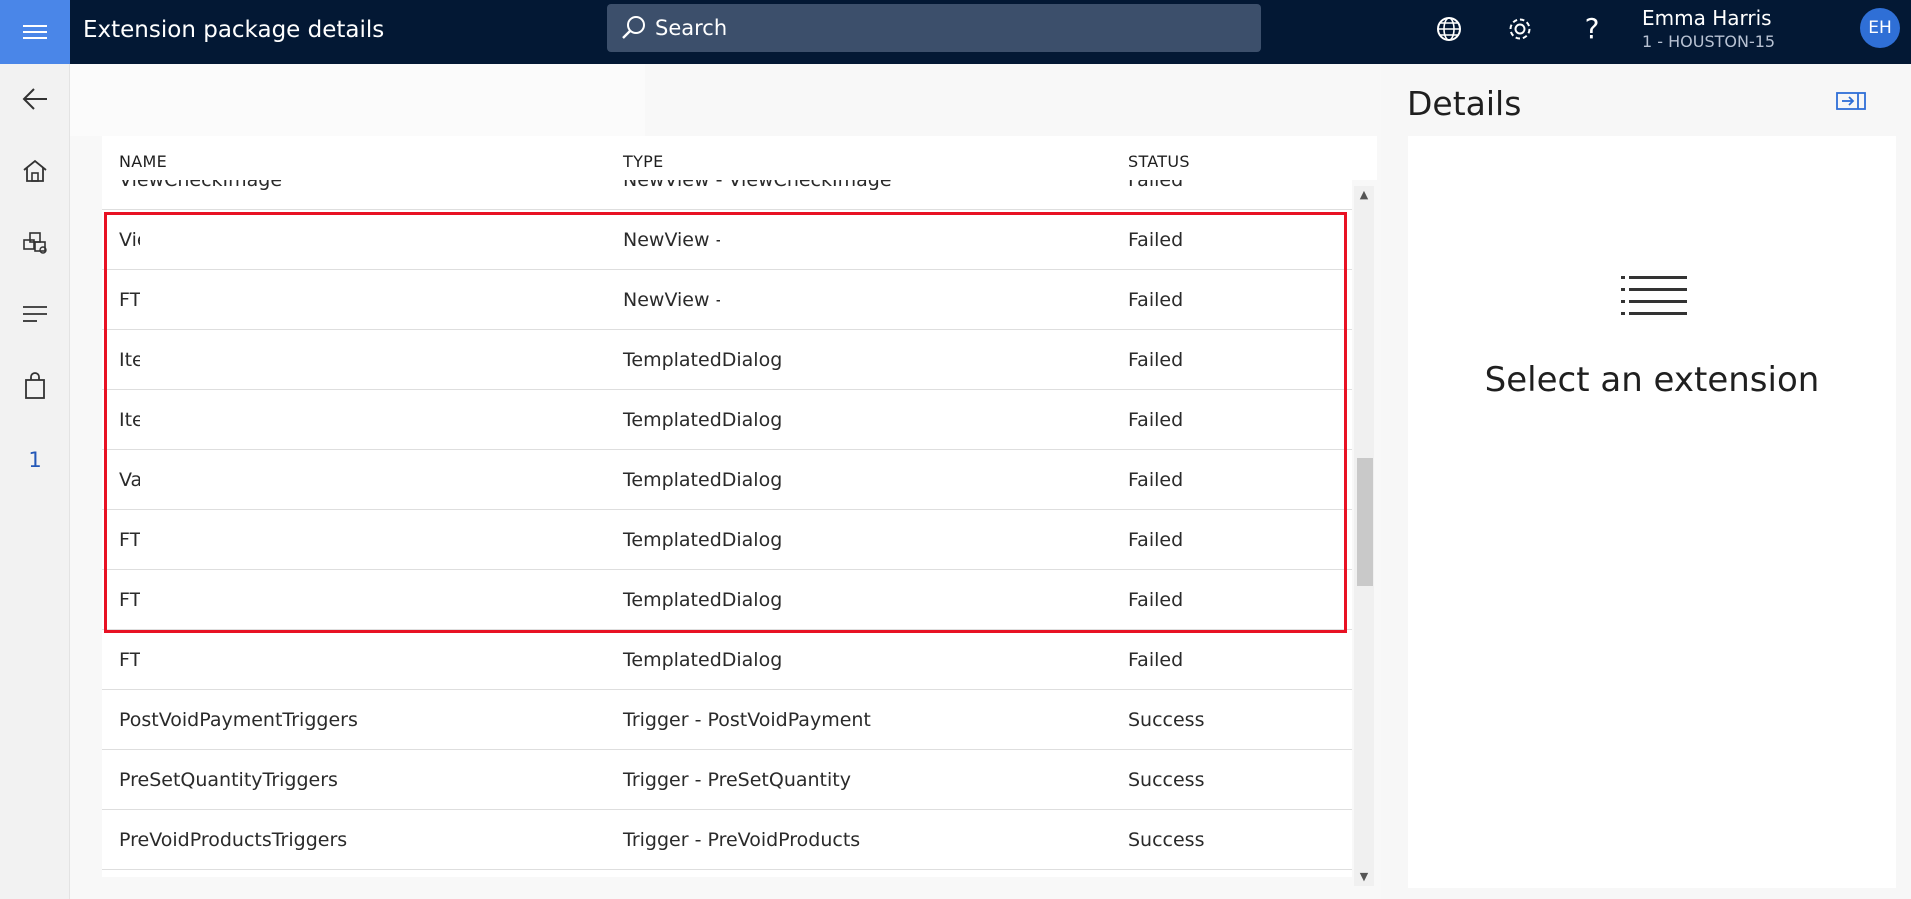 The height and width of the screenshot is (899, 1911). What do you see at coordinates (143, 162) in the screenshot?
I see `column-header-name: NAME` at bounding box center [143, 162].